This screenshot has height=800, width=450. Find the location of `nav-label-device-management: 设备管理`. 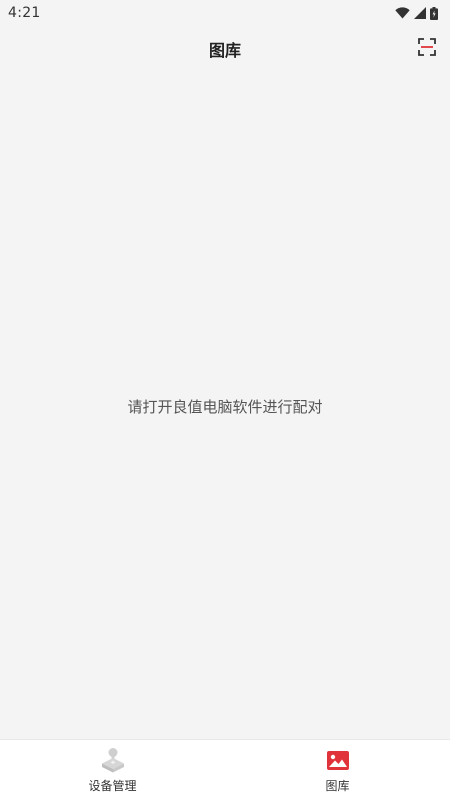

nav-label-device-management: 设备管理 is located at coordinates (112, 786).